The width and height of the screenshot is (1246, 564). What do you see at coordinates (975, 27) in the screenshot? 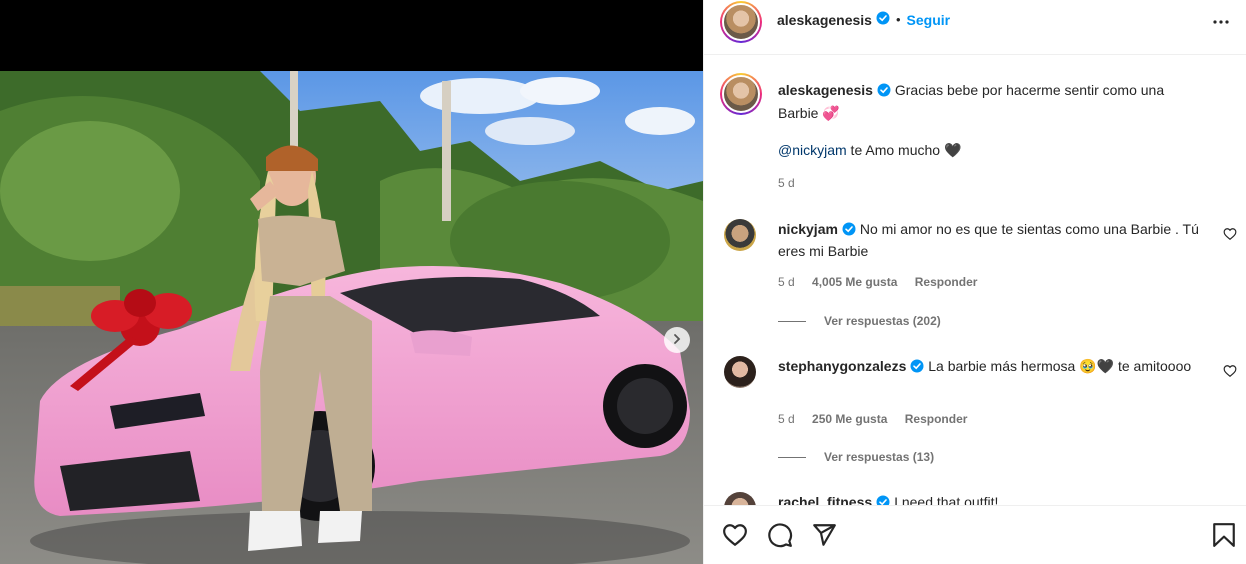
I see `post-header: aleskagenesis • Seguir` at bounding box center [975, 27].